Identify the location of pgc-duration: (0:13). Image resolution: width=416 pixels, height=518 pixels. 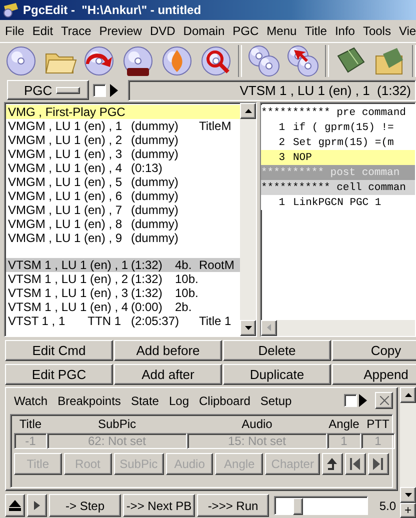
(147, 168).